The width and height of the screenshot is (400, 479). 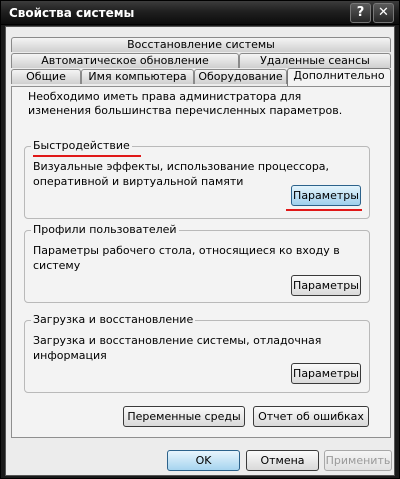 What do you see at coordinates (315, 60) in the screenshot?
I see `tab-remote-sessions: Удаленные сеансы` at bounding box center [315, 60].